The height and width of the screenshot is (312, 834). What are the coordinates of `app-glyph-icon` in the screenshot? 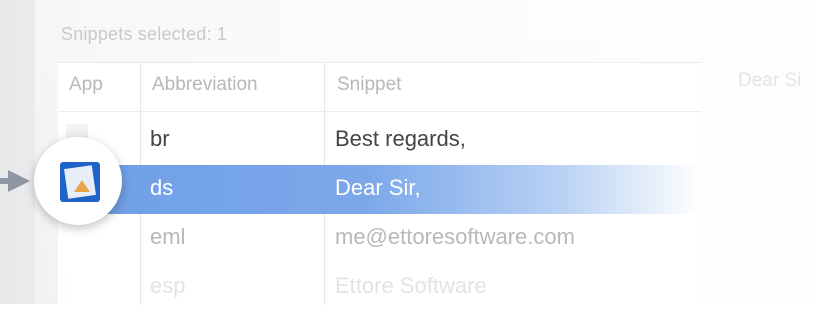 It's located at (82, 186).